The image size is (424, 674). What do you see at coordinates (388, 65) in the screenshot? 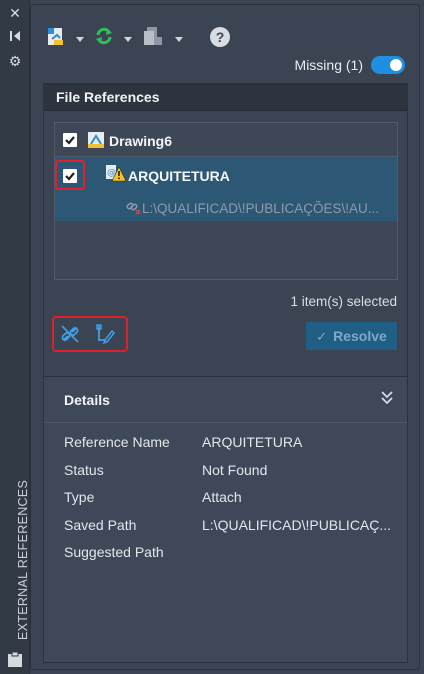
I see `missing-toggle` at bounding box center [388, 65].